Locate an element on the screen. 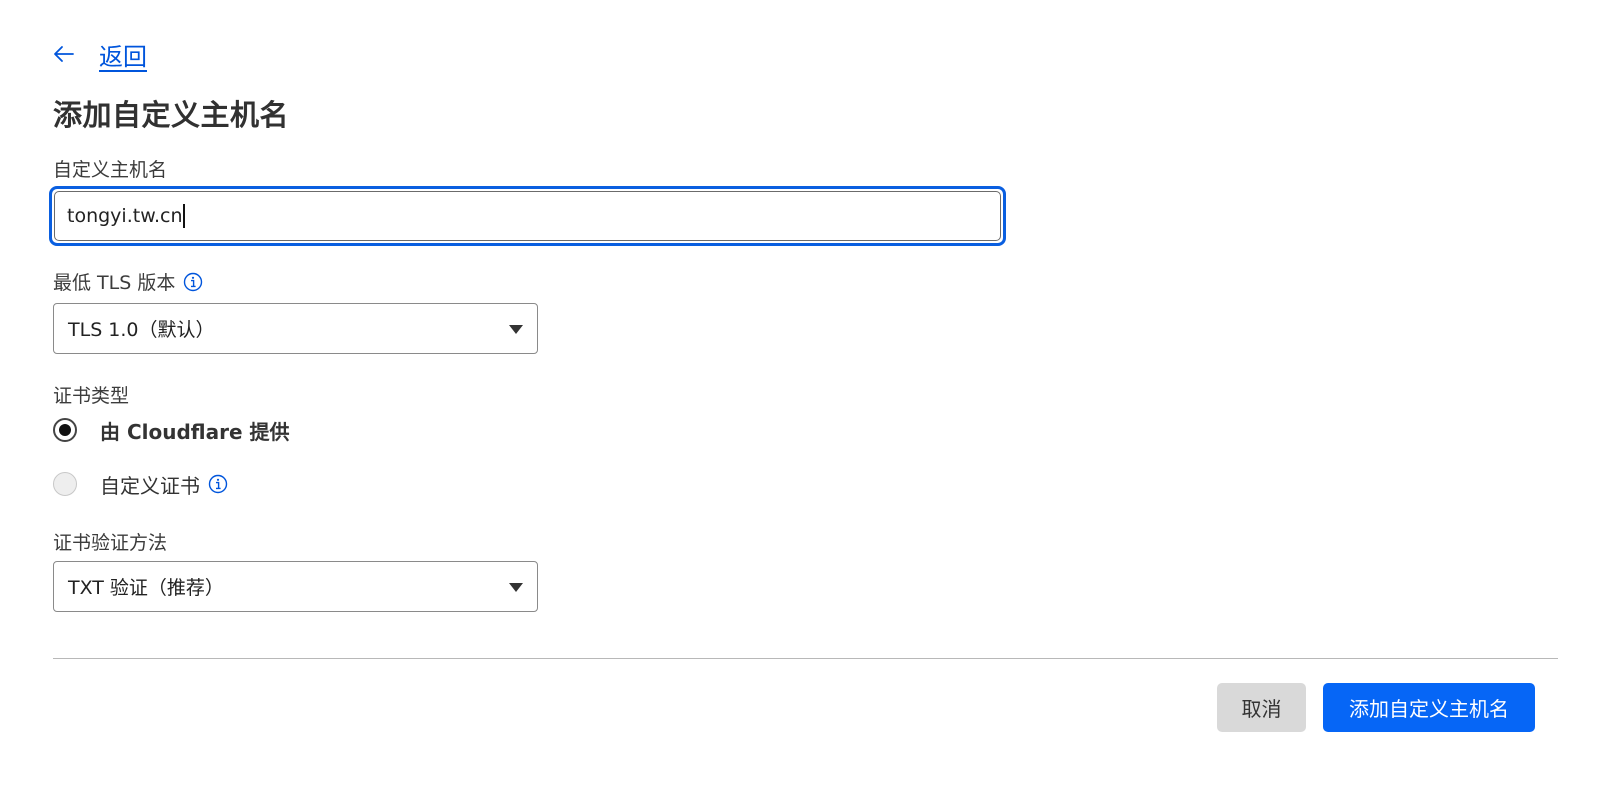  arrow-left-icon is located at coordinates (65, 54).